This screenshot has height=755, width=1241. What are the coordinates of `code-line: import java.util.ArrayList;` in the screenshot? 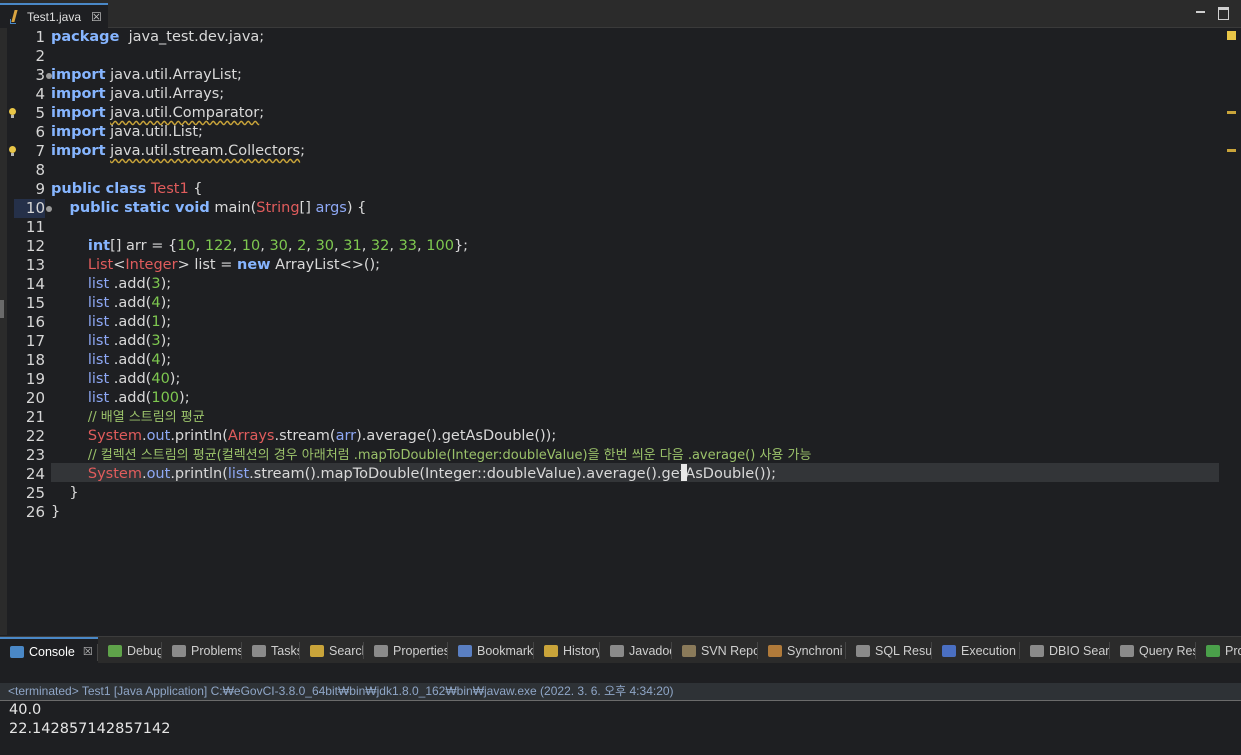 It's located at (146, 75).